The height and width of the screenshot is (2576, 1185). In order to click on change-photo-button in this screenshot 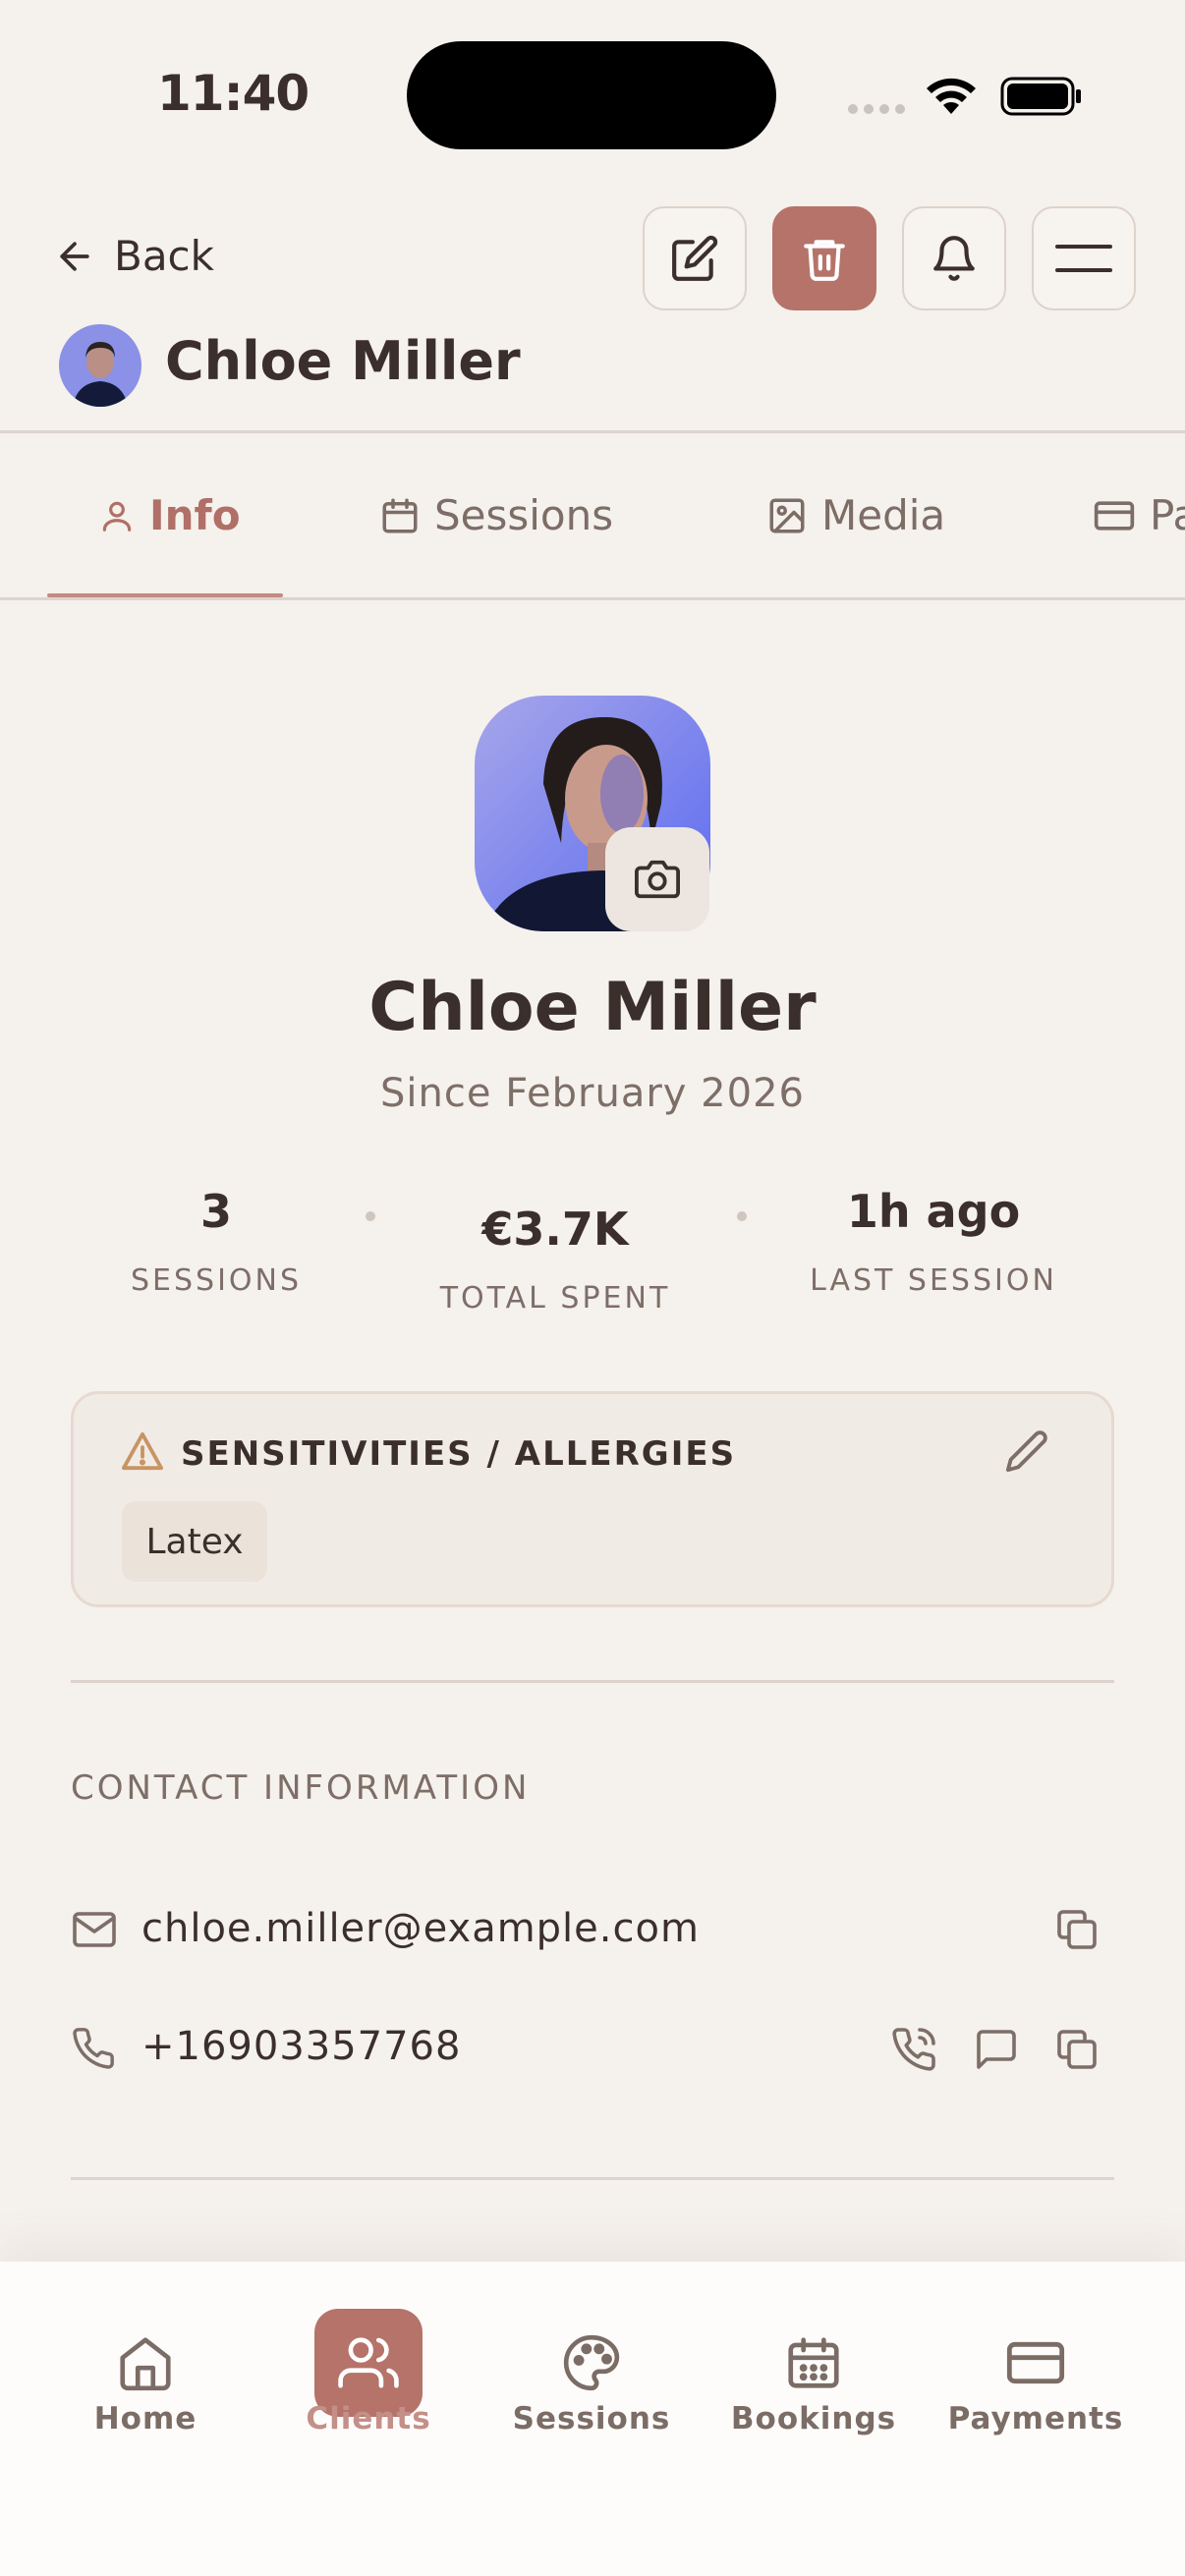, I will do `click(657, 879)`.